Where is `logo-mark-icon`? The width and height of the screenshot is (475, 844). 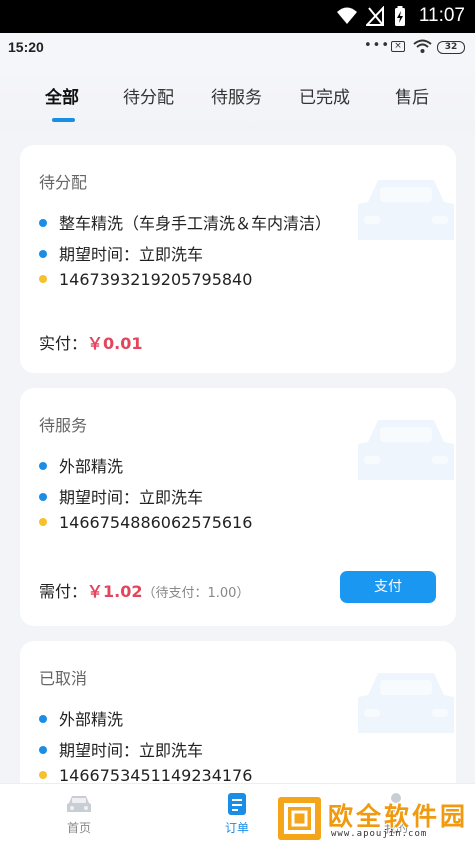
logo-mark-icon is located at coordinates (299, 818).